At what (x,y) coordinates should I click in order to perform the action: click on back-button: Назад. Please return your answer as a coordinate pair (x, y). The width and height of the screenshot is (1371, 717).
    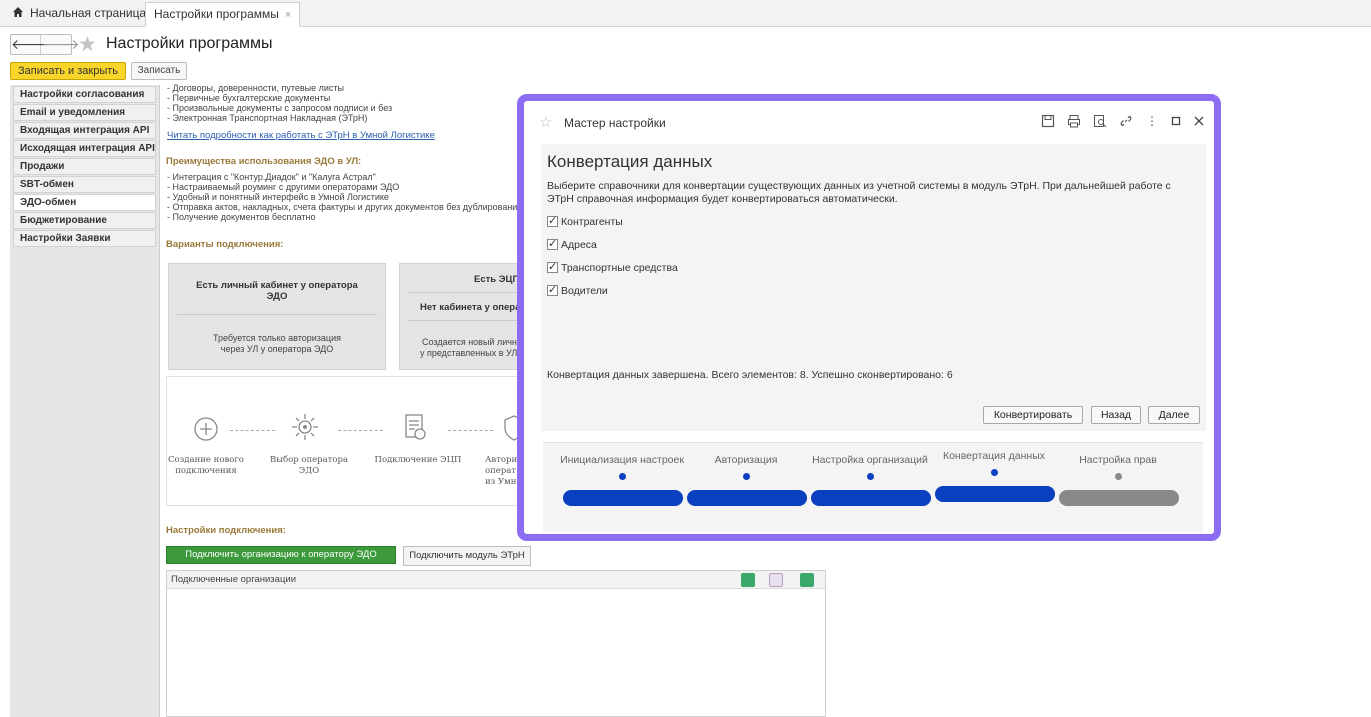
    Looking at the image, I should click on (1116, 415).